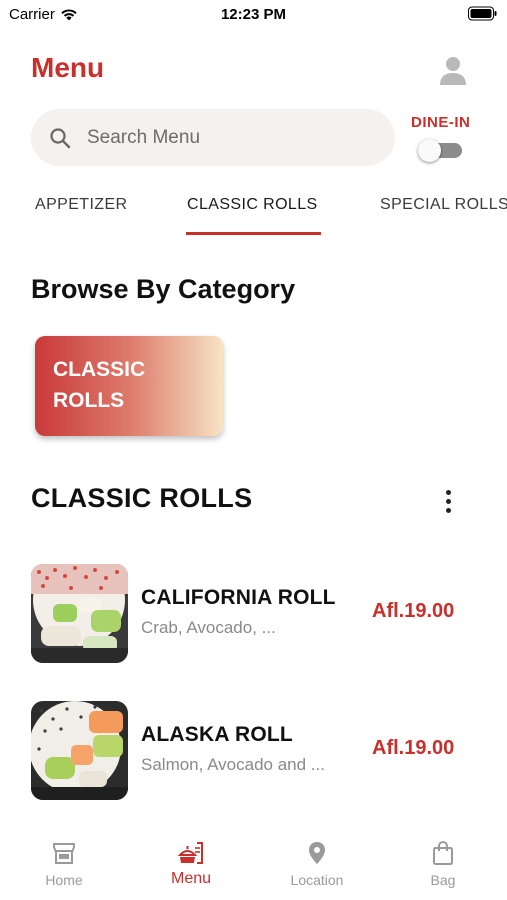 The width and height of the screenshot is (507, 900). I want to click on nav-home: Home, so click(64, 864).